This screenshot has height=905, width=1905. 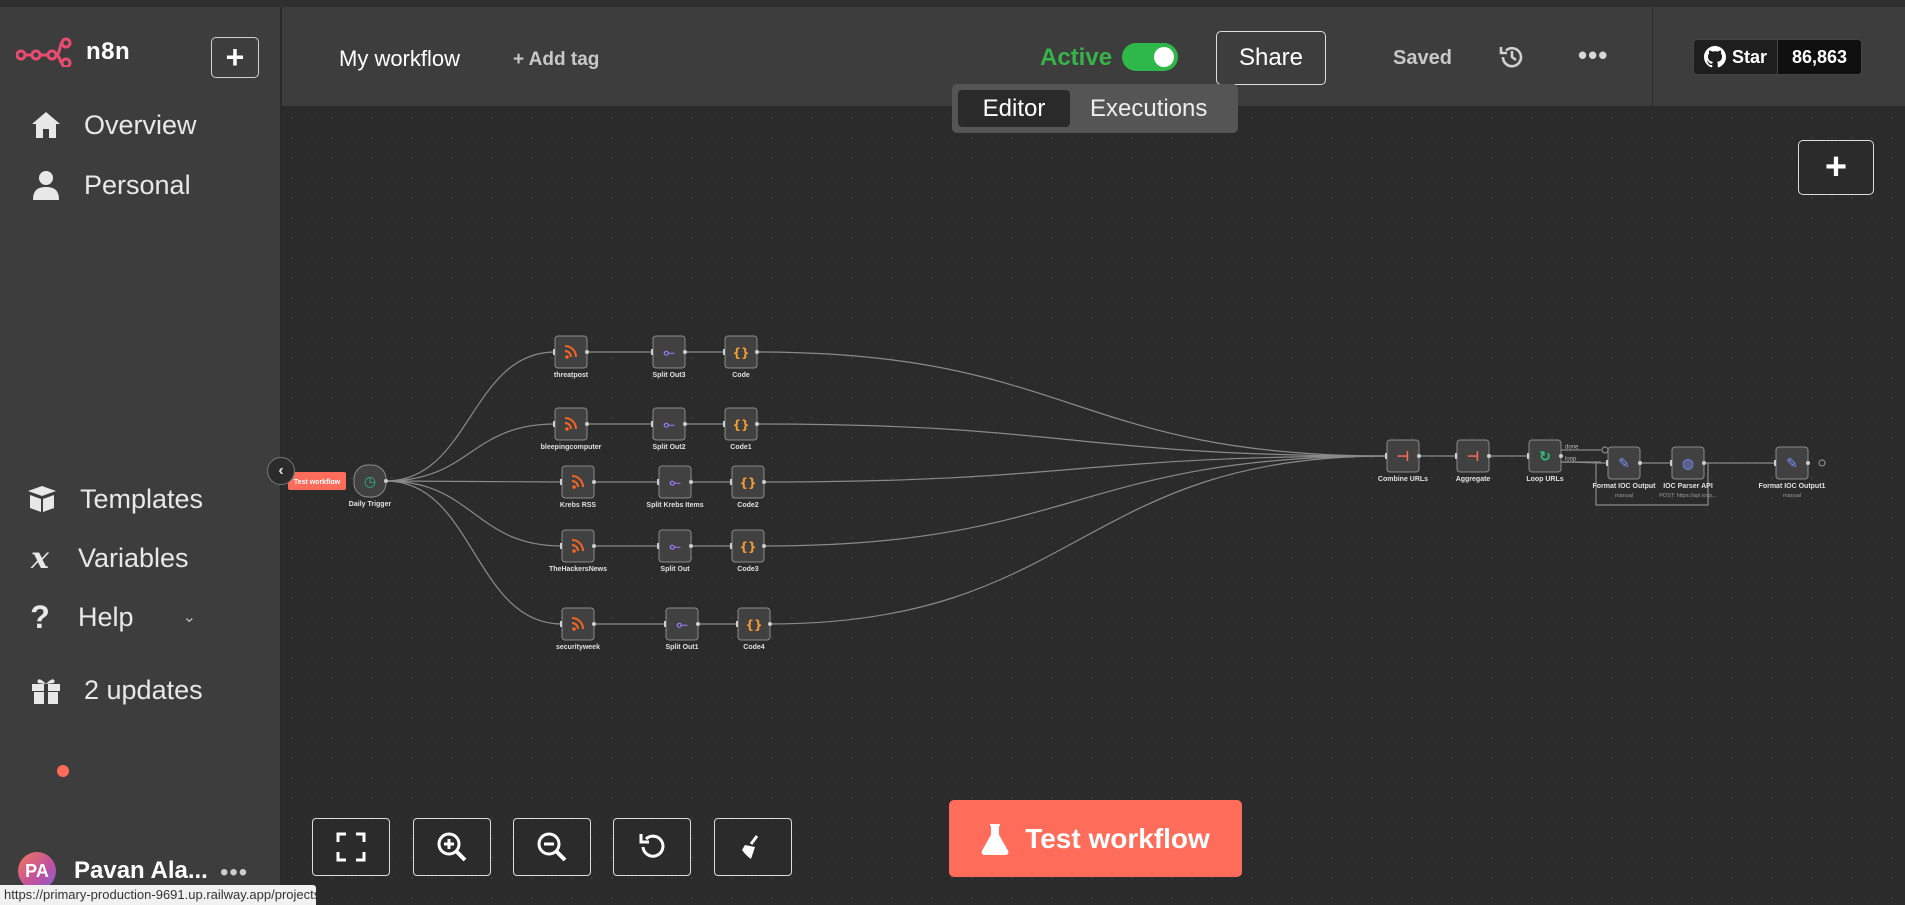 What do you see at coordinates (1512, 59) in the screenshot?
I see `history-icon` at bounding box center [1512, 59].